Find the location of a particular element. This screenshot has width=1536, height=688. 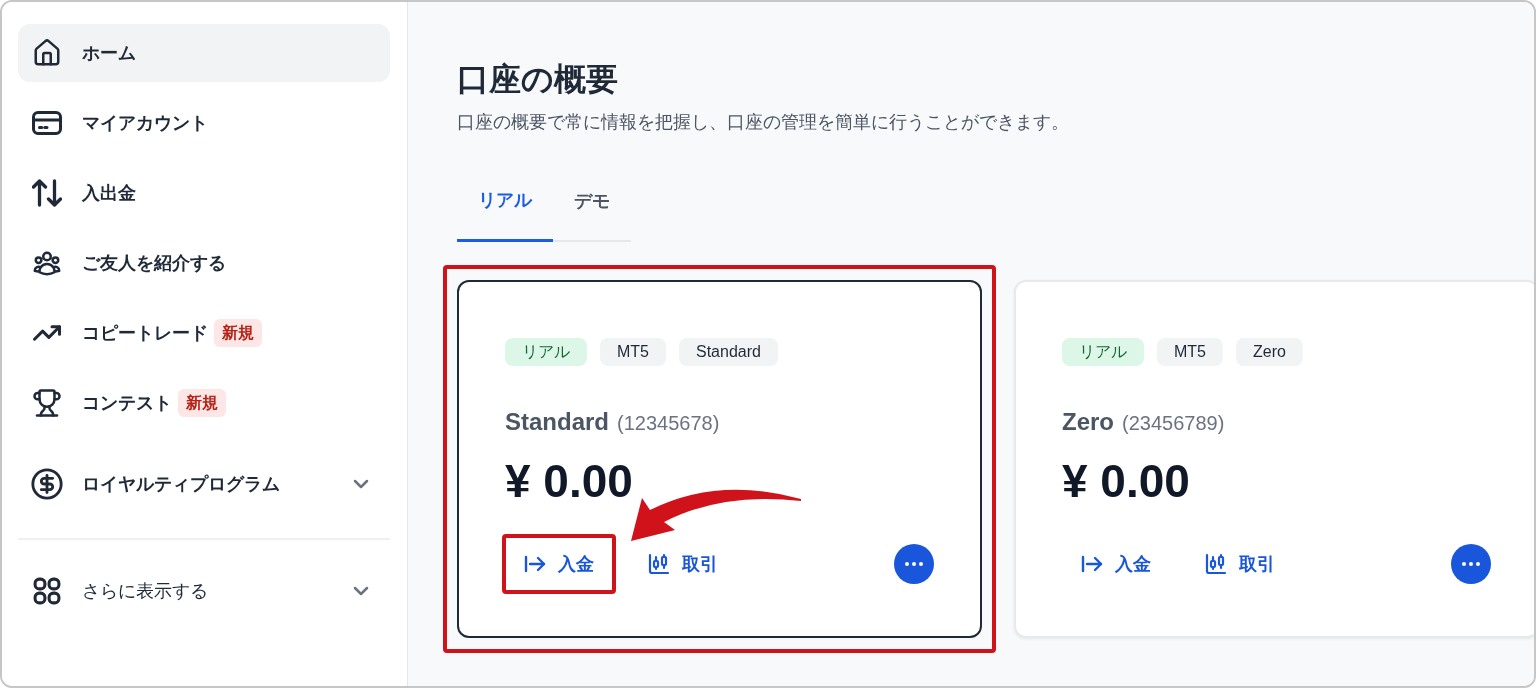

account-name: Zero is located at coordinates (1088, 422).